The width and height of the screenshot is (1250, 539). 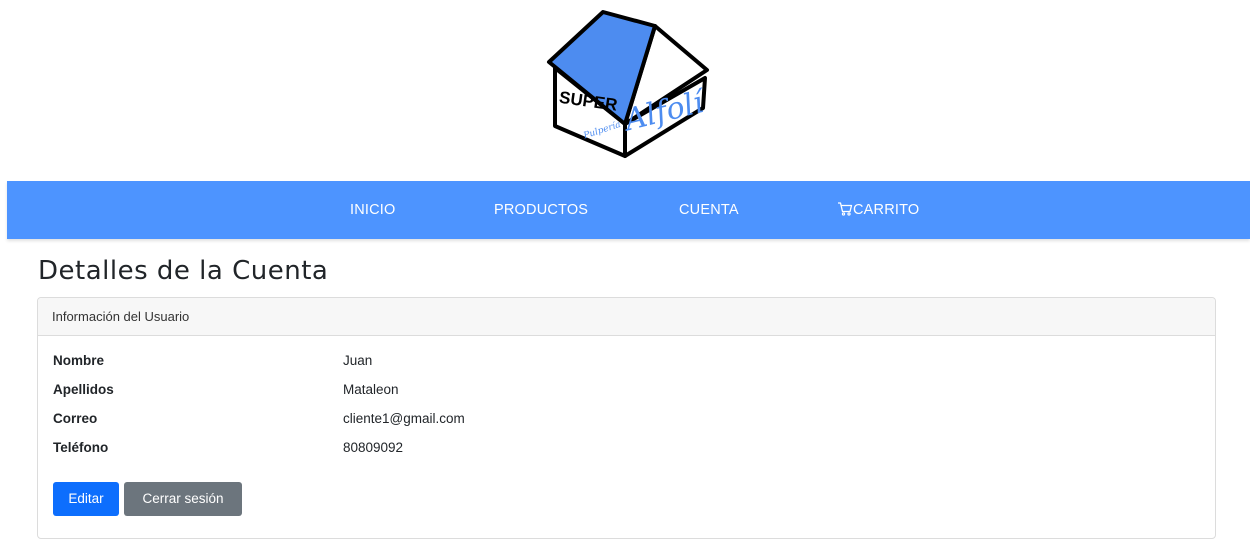 What do you see at coordinates (541, 210) in the screenshot?
I see `nav-item-productos: PRODUCTOS` at bounding box center [541, 210].